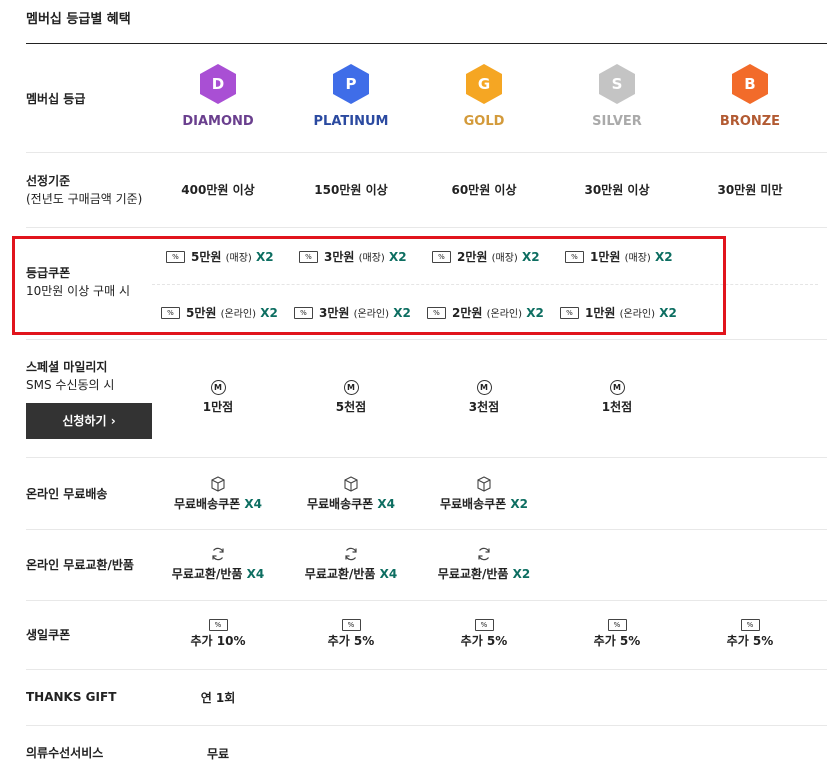 The height and width of the screenshot is (780, 839). Describe the element at coordinates (351, 494) in the screenshot. I see `shipping-platinum: 무료배송쿠폰 X4` at that location.